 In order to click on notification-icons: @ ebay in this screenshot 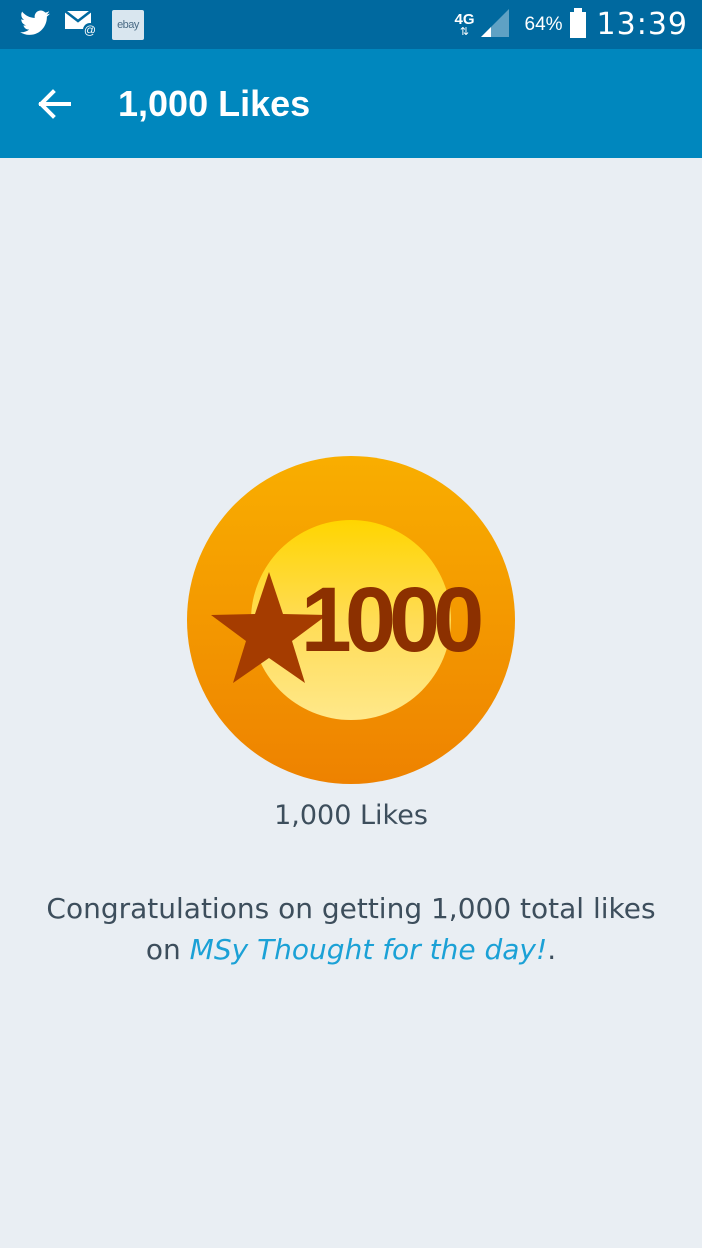, I will do `click(82, 25)`.